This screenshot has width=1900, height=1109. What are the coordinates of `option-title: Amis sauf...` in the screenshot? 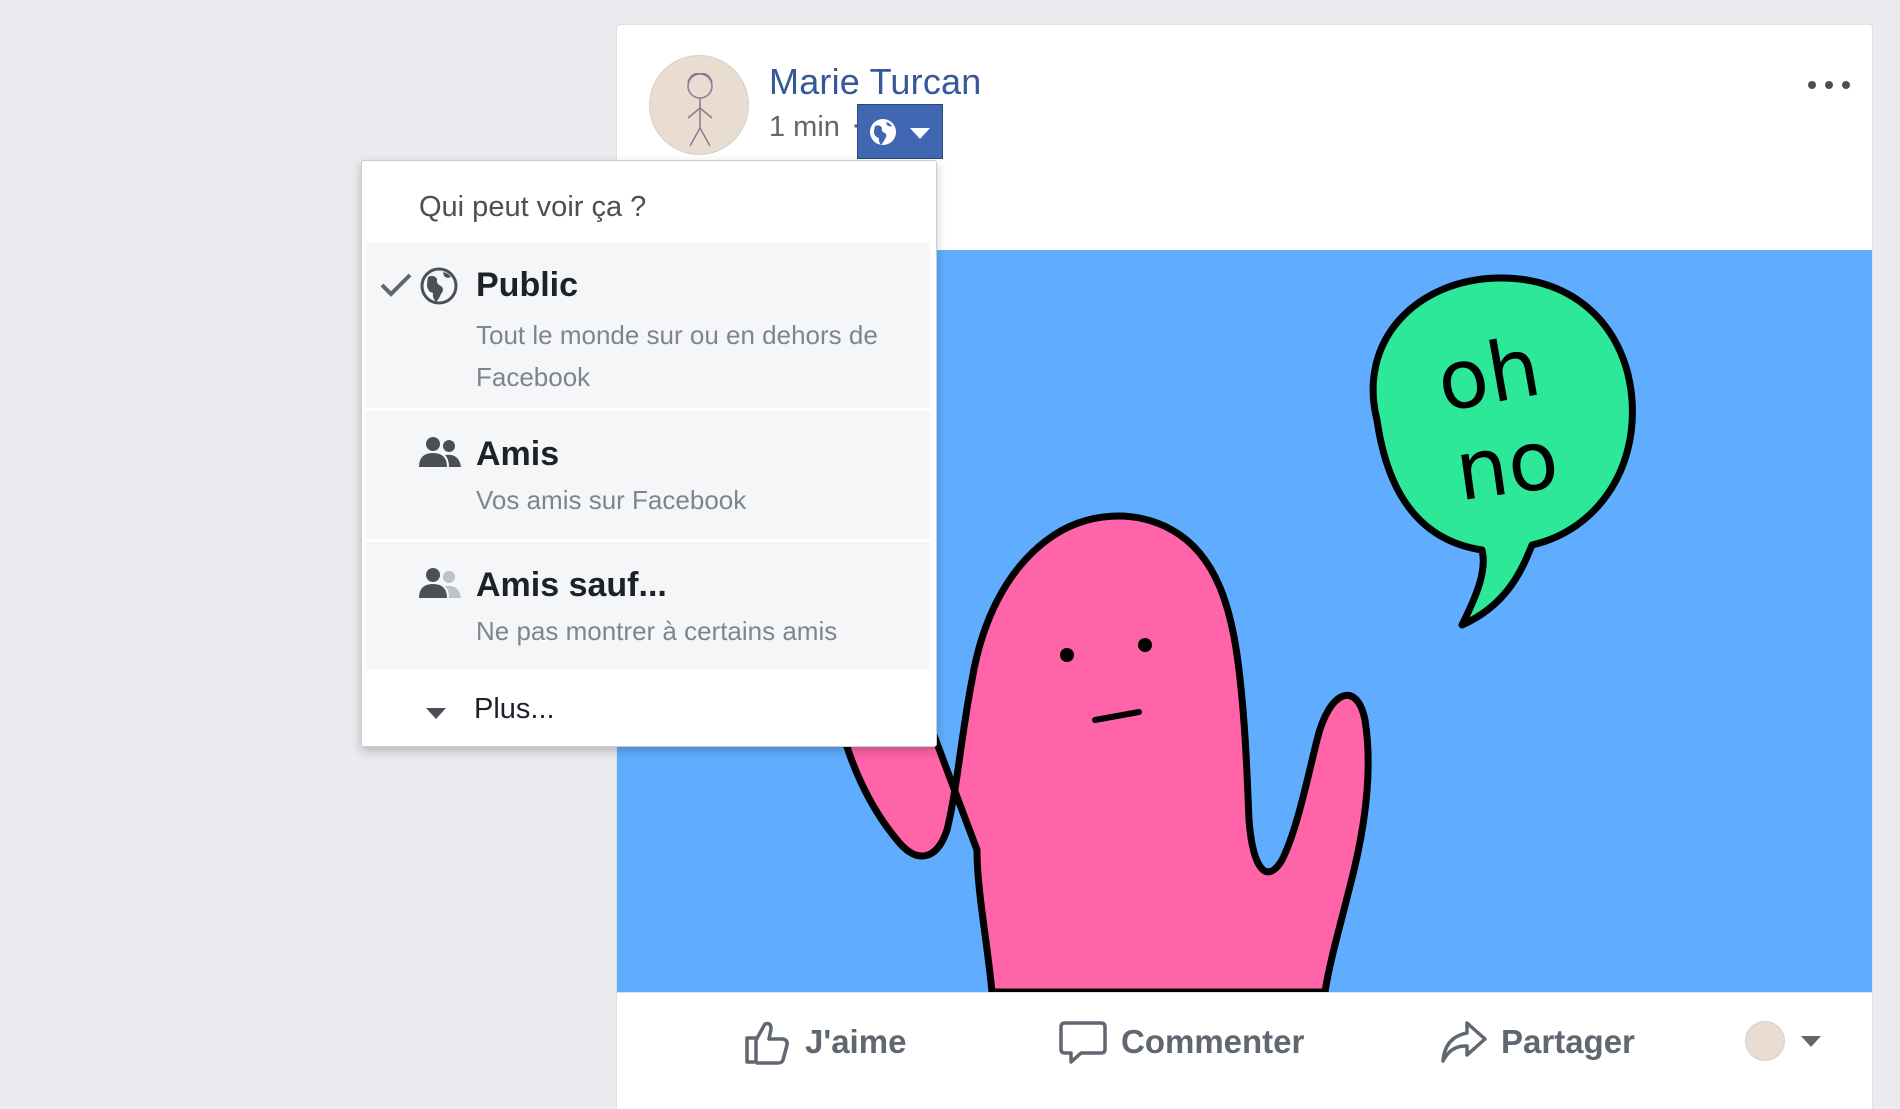 It's located at (571, 585).